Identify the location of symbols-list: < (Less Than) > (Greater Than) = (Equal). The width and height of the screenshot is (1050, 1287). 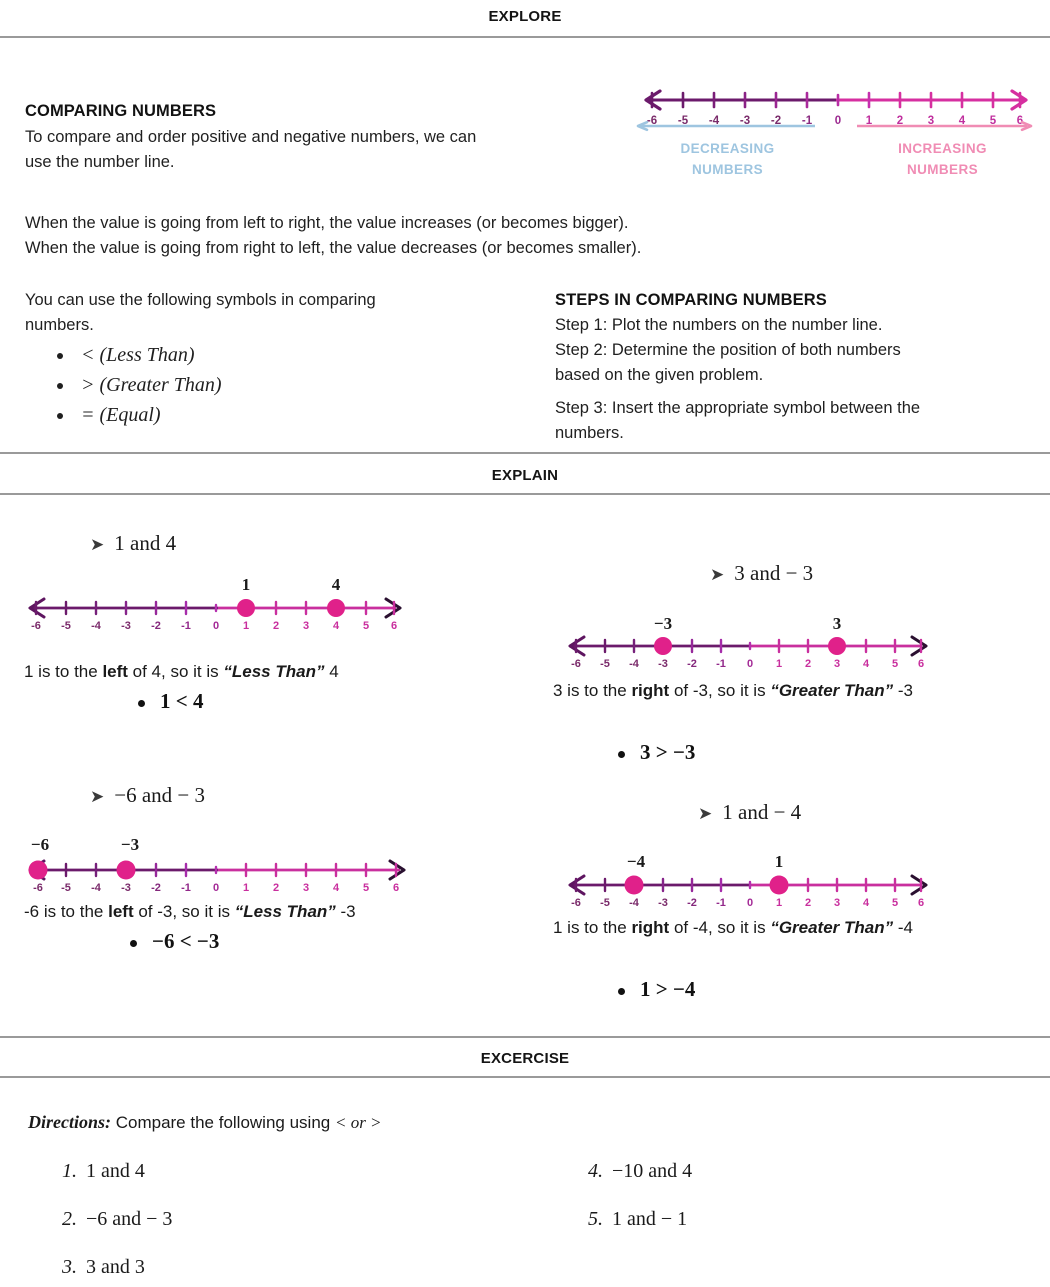
(133, 385).